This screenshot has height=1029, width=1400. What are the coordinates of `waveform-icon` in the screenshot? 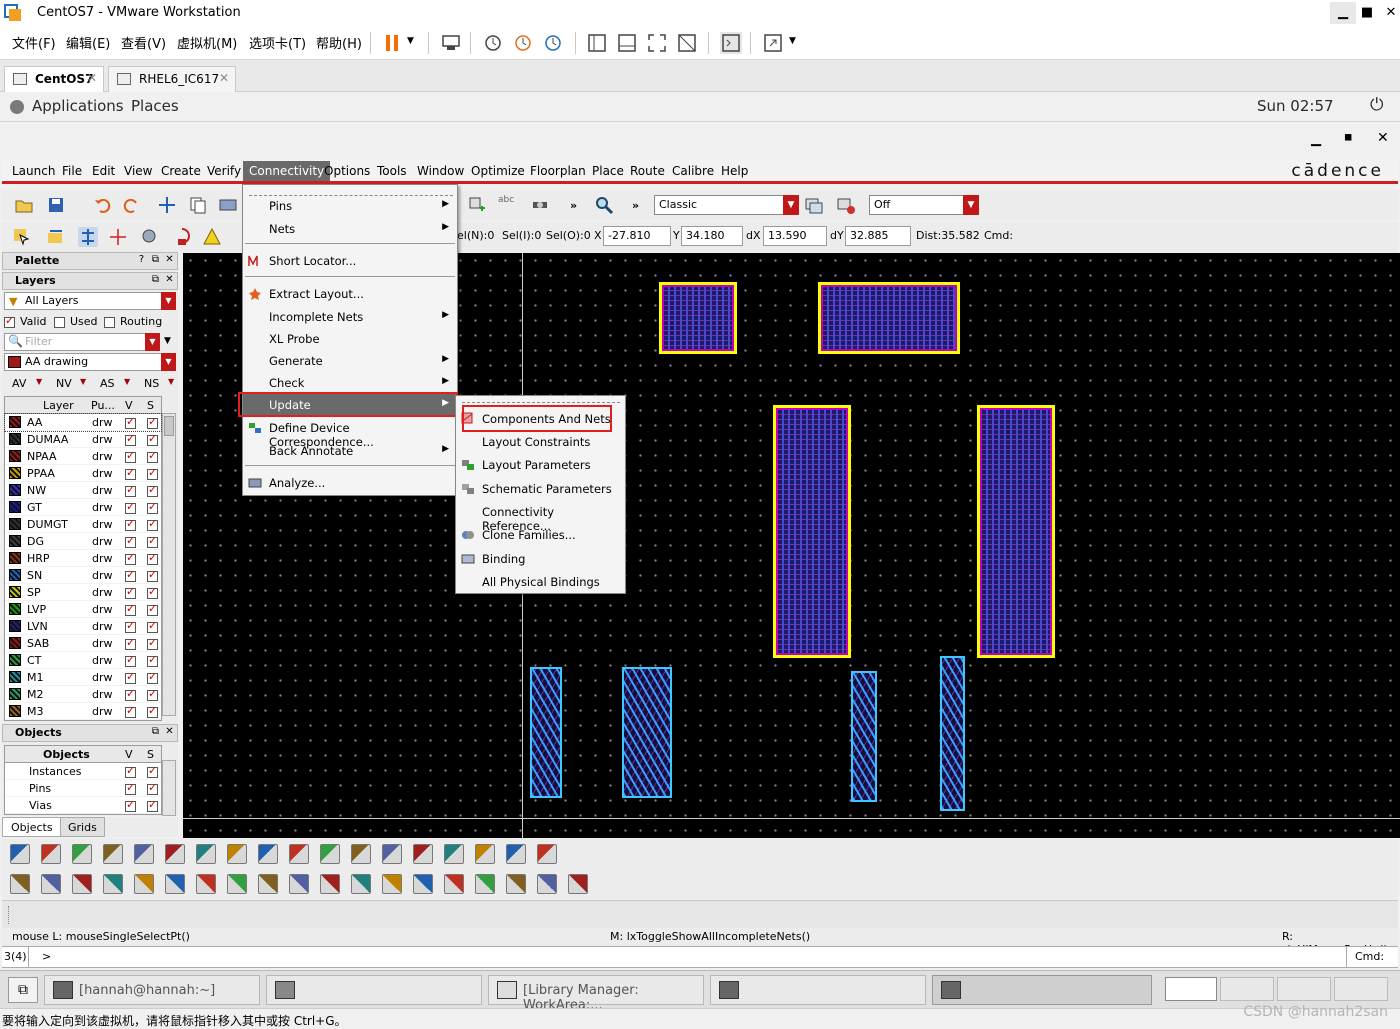 It's located at (578, 884).